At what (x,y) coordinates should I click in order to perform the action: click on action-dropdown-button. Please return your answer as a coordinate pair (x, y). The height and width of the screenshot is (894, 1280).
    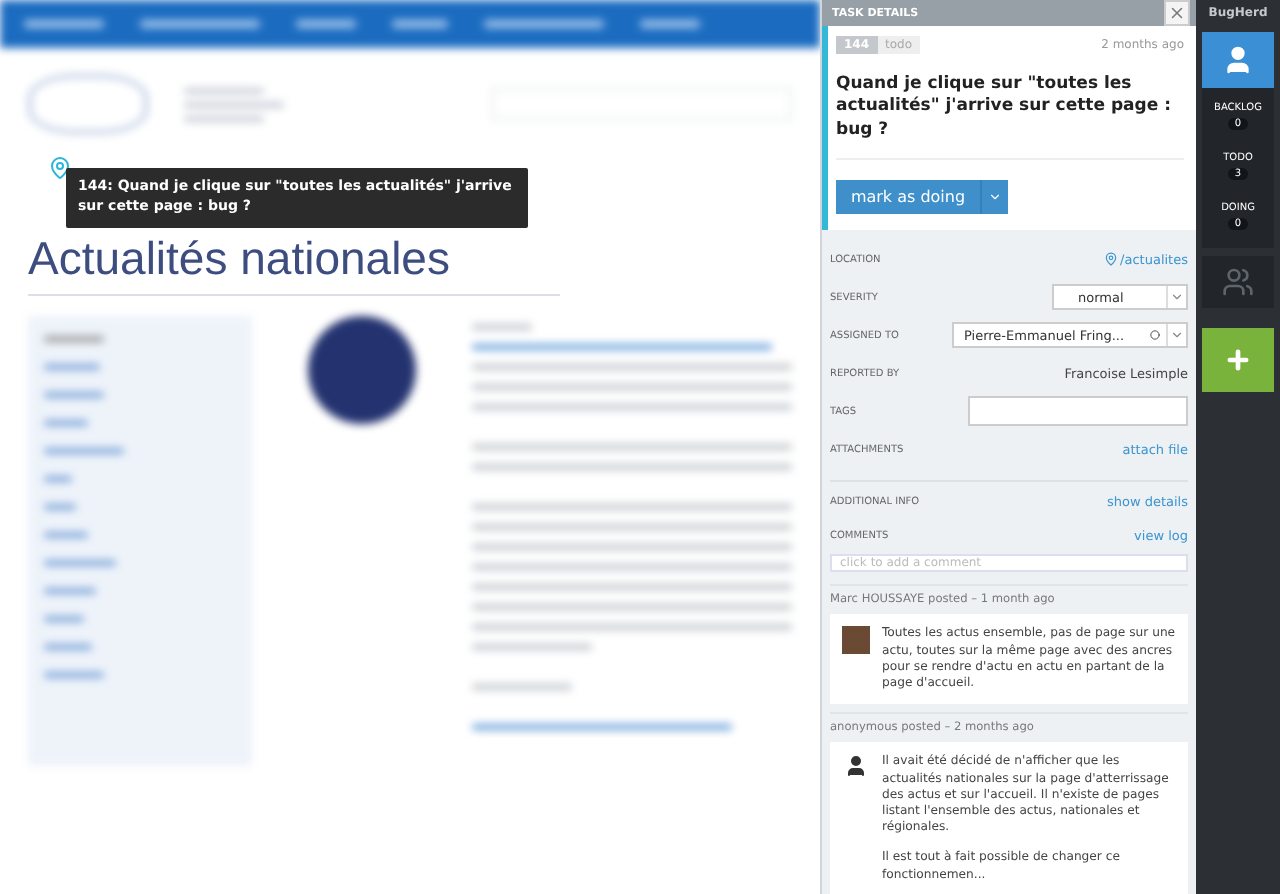
    Looking at the image, I should click on (994, 197).